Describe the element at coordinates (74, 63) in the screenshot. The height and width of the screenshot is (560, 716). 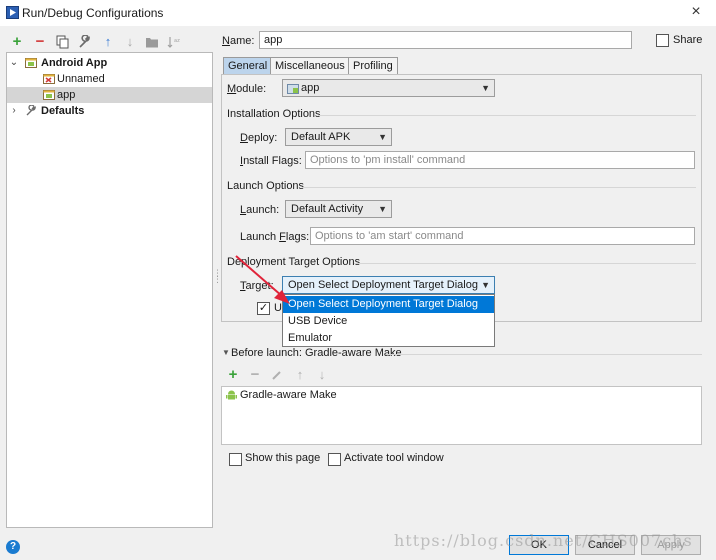
I see `tree-item-label: Android App` at that location.